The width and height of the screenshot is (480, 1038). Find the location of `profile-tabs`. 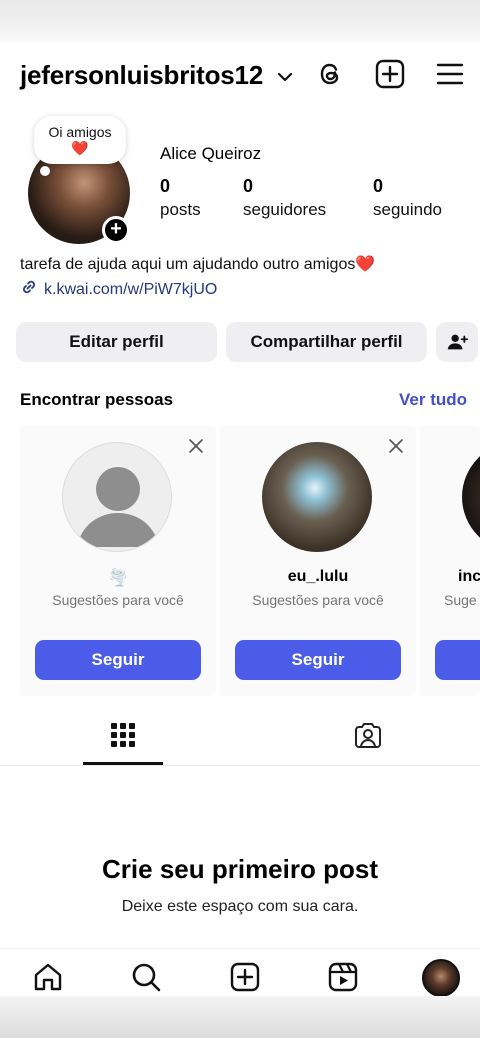

profile-tabs is located at coordinates (240, 736).